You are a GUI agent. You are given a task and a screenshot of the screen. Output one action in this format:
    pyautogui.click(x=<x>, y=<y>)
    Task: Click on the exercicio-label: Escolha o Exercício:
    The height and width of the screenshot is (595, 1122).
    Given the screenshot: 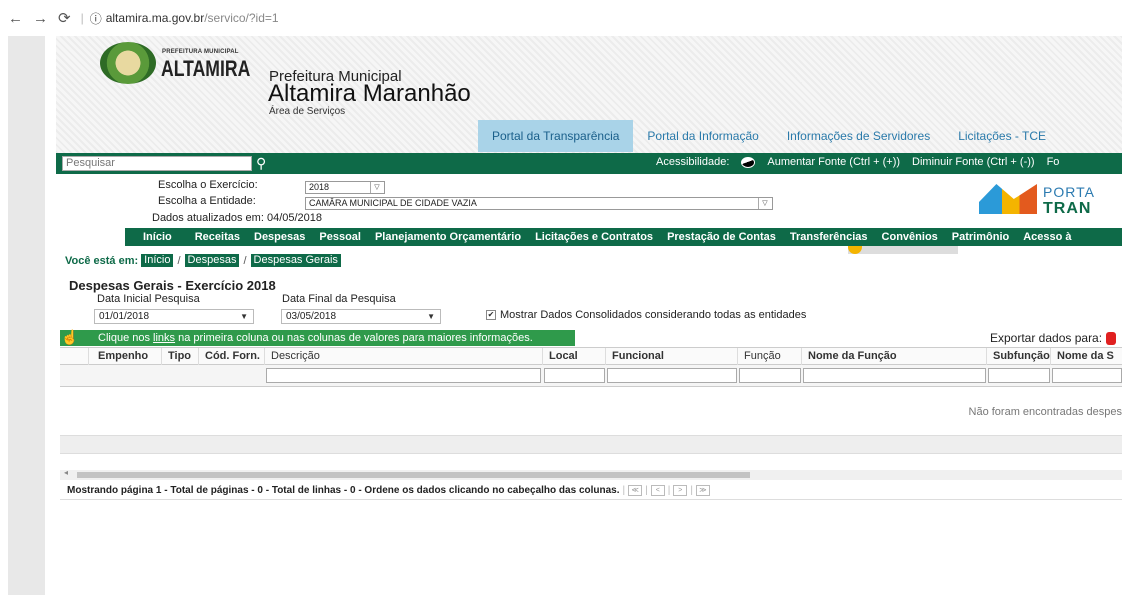 What is the action you would take?
    pyautogui.click(x=208, y=185)
    